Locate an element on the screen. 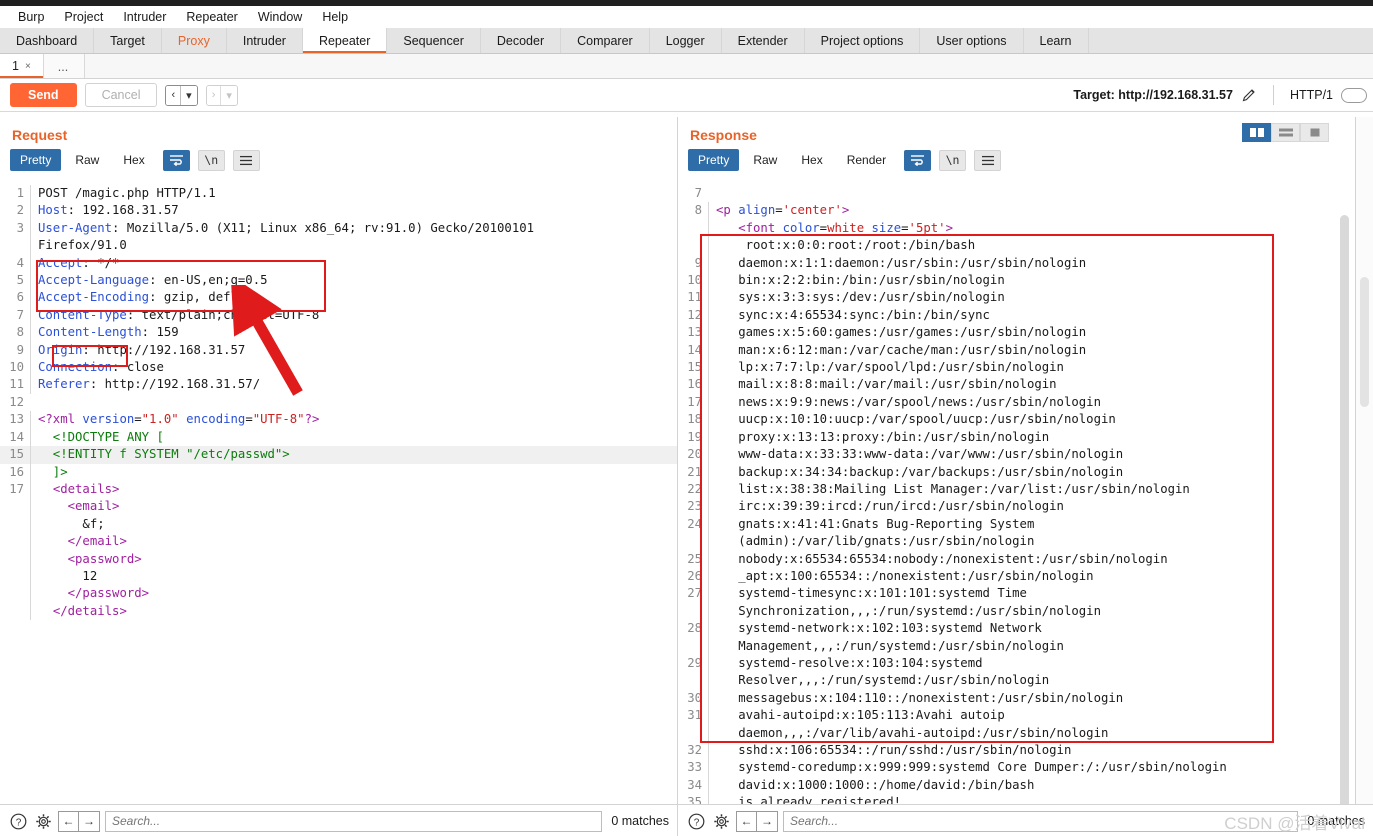 The width and height of the screenshot is (1373, 836). split-vertical-icon is located at coordinates (1256, 132).